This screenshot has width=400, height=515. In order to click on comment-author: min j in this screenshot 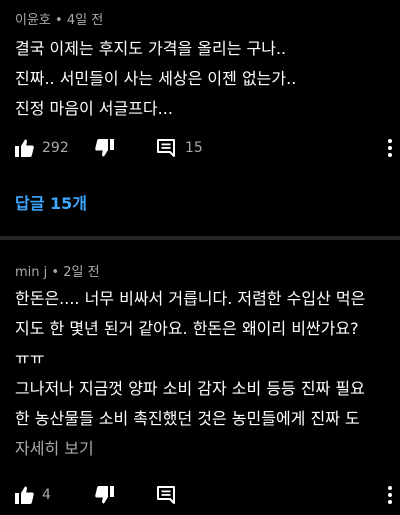, I will do `click(31, 272)`.